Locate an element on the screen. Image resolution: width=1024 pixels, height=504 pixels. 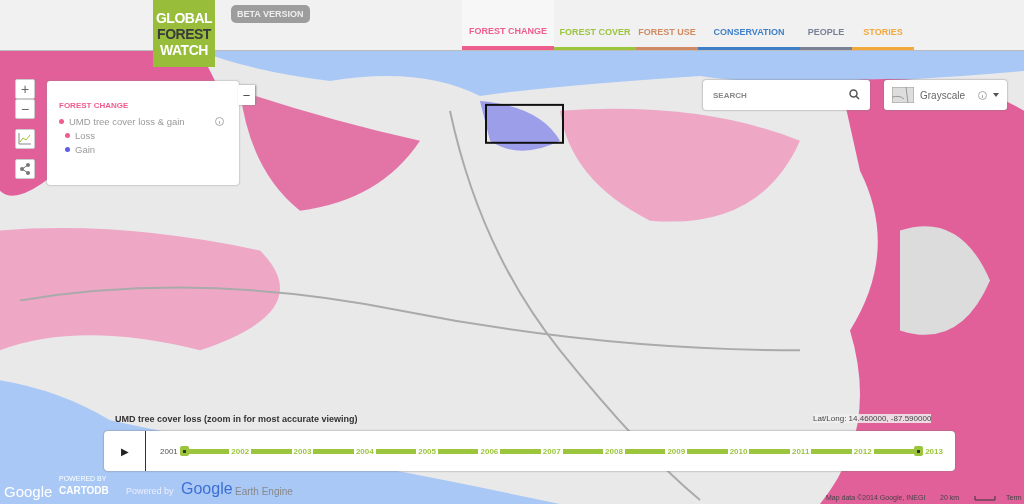
share-button is located at coordinates (25, 169).